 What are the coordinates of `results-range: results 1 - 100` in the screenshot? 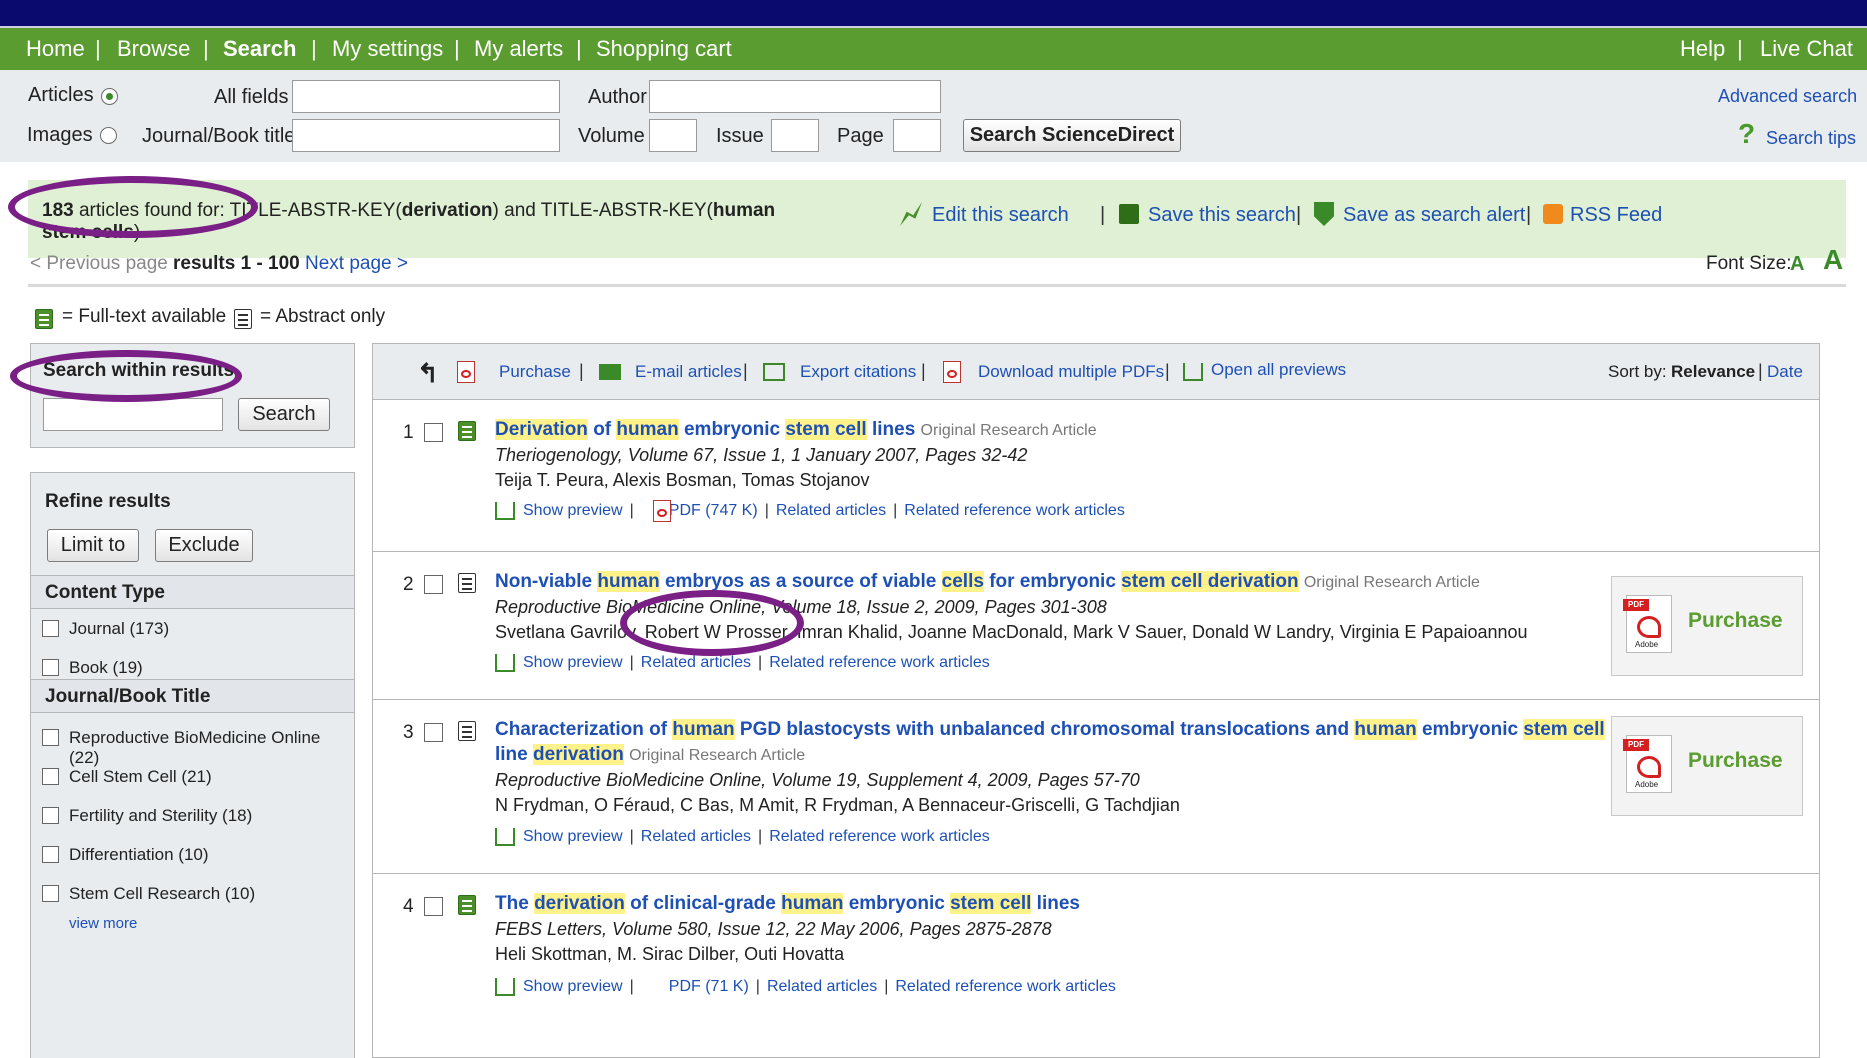 It's located at (236, 263).